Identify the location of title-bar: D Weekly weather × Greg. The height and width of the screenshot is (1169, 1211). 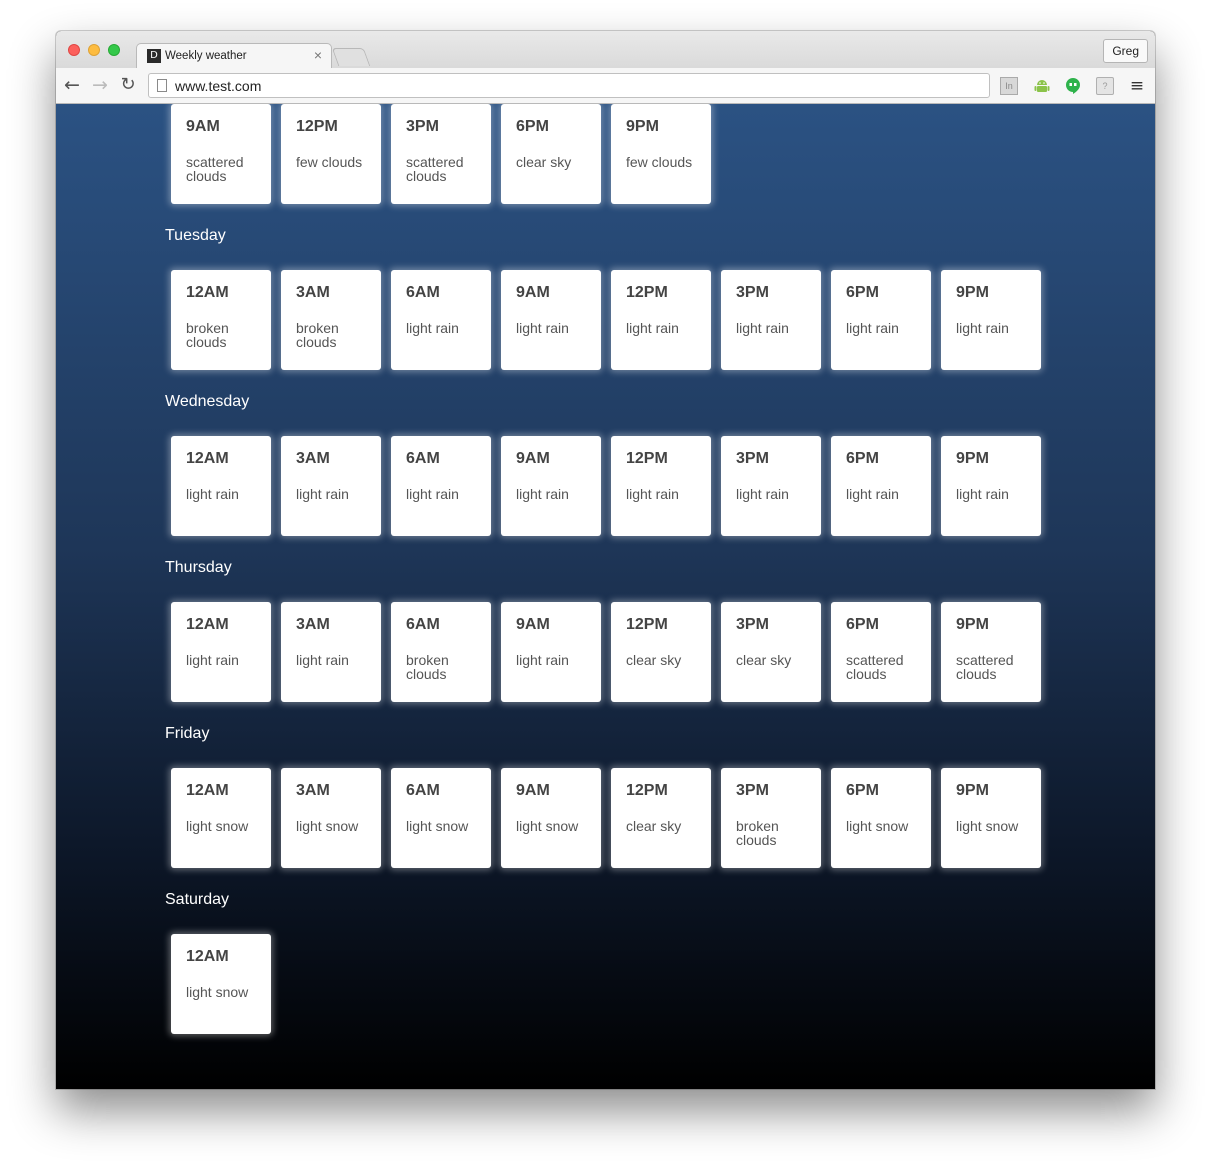
(605, 50).